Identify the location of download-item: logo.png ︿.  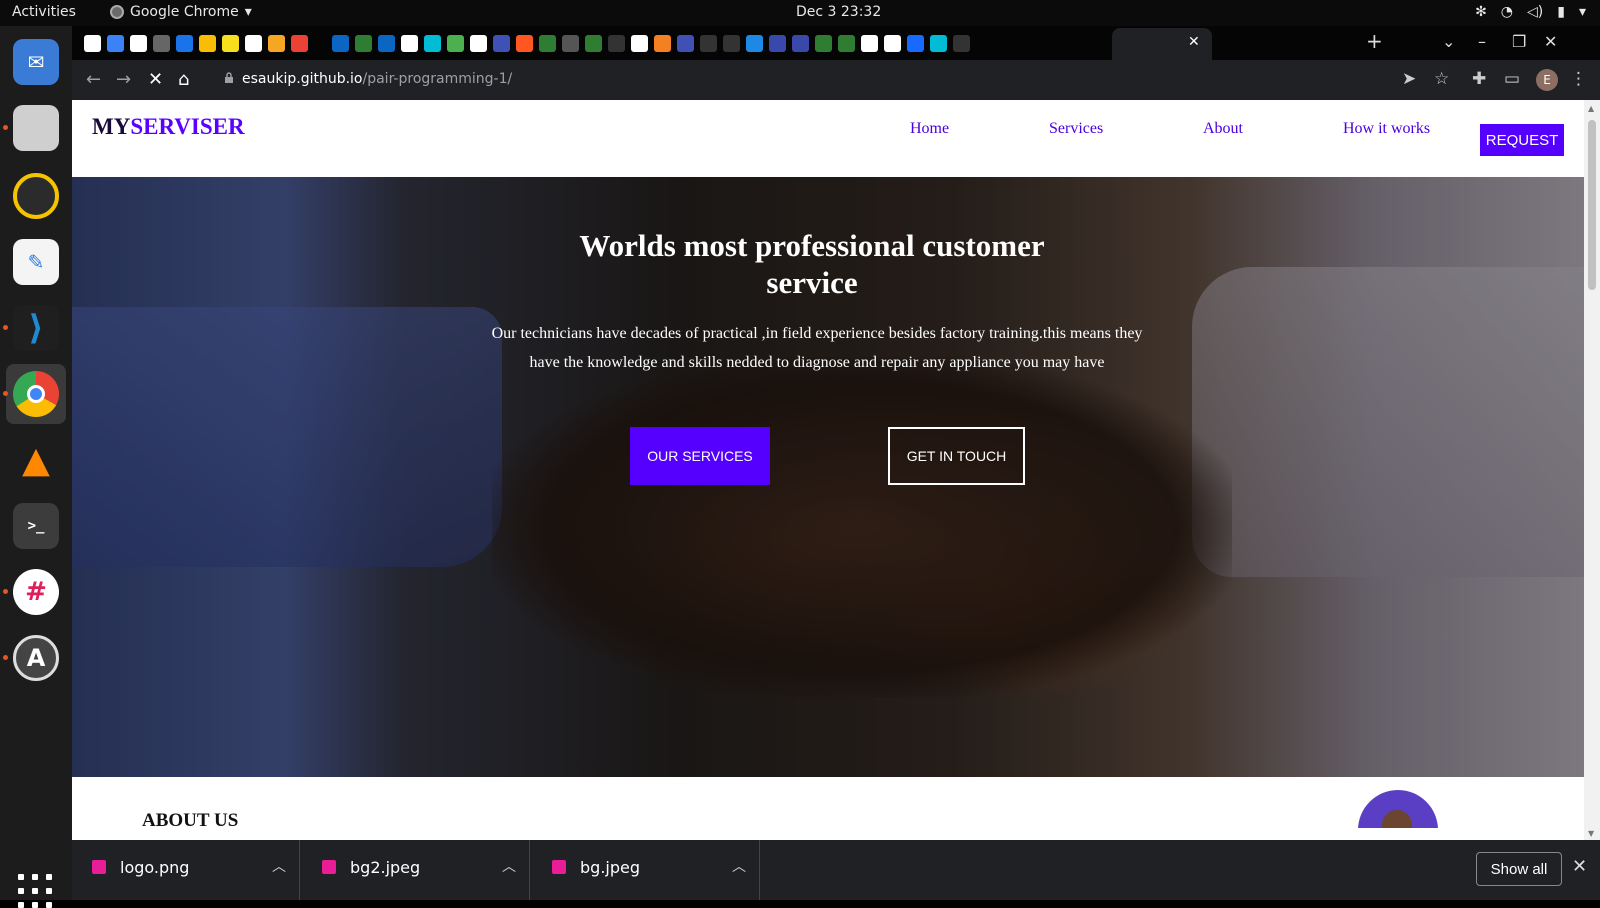
(186, 870).